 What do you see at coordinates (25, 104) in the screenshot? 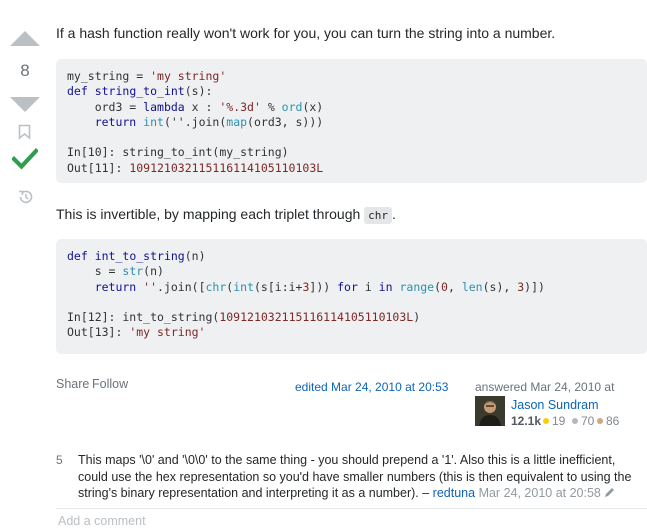
I see `downvote-arrow-icon` at bounding box center [25, 104].